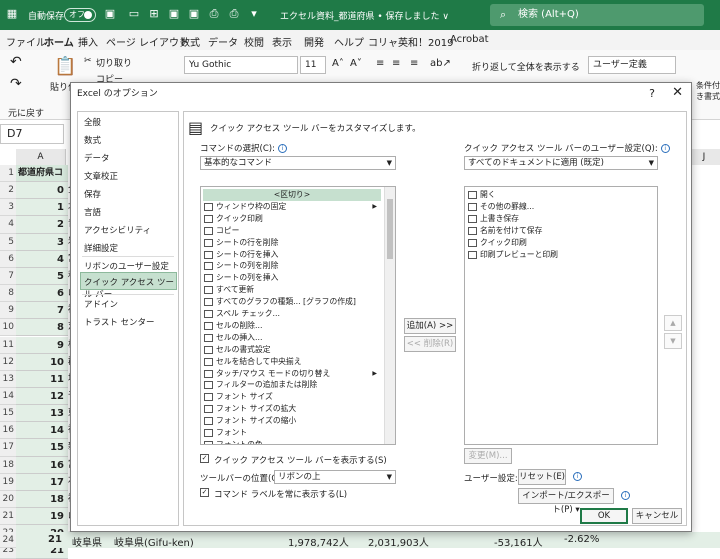 Image resolution: width=720 pixels, height=559 pixels. What do you see at coordinates (292, 266) in the screenshot?
I see `command-item: シートの列を削除` at bounding box center [292, 266].